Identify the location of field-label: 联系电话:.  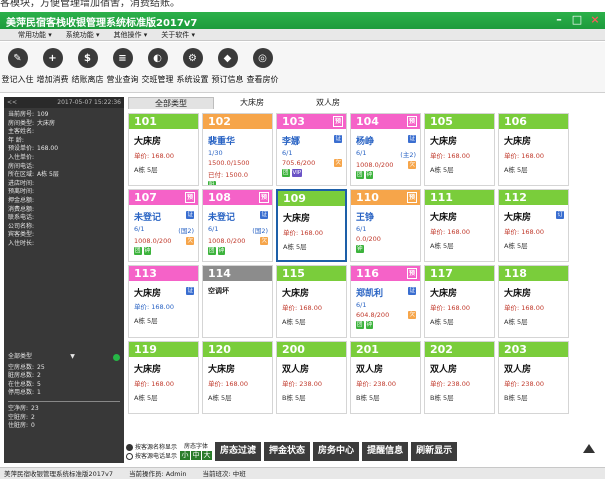
(21, 218).